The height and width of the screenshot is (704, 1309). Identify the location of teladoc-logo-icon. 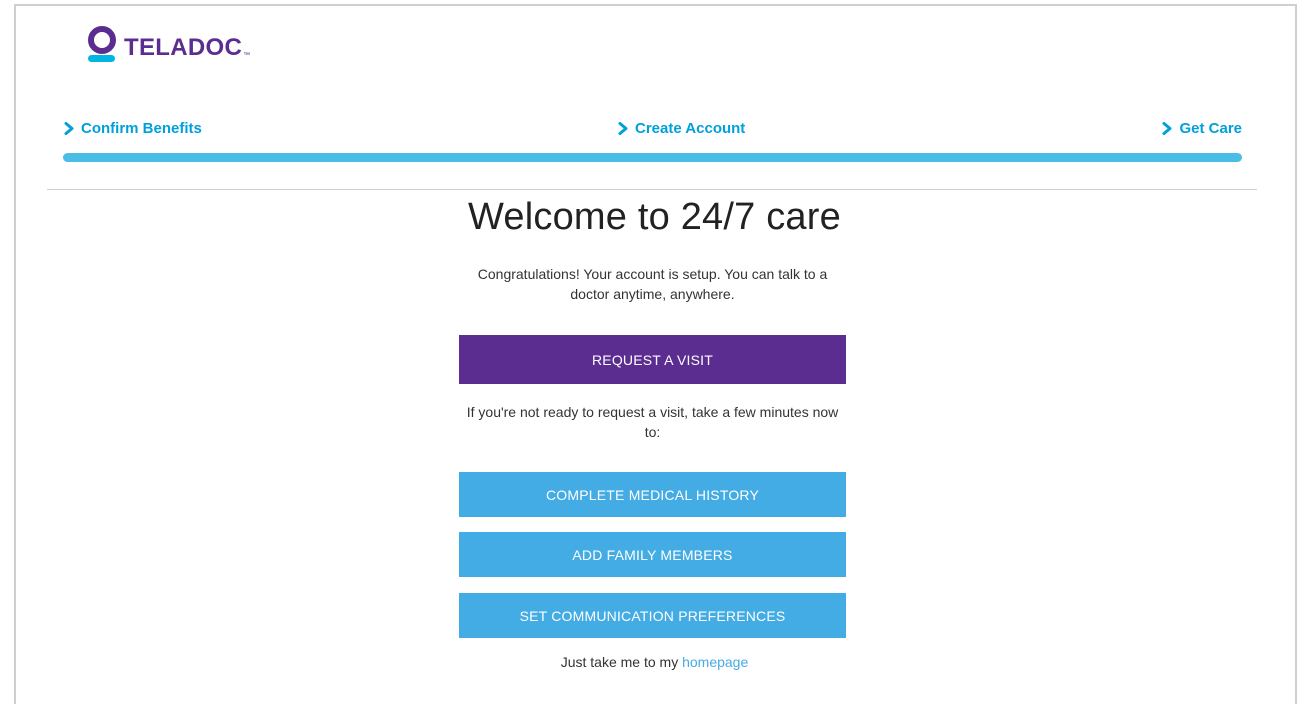
(101, 45).